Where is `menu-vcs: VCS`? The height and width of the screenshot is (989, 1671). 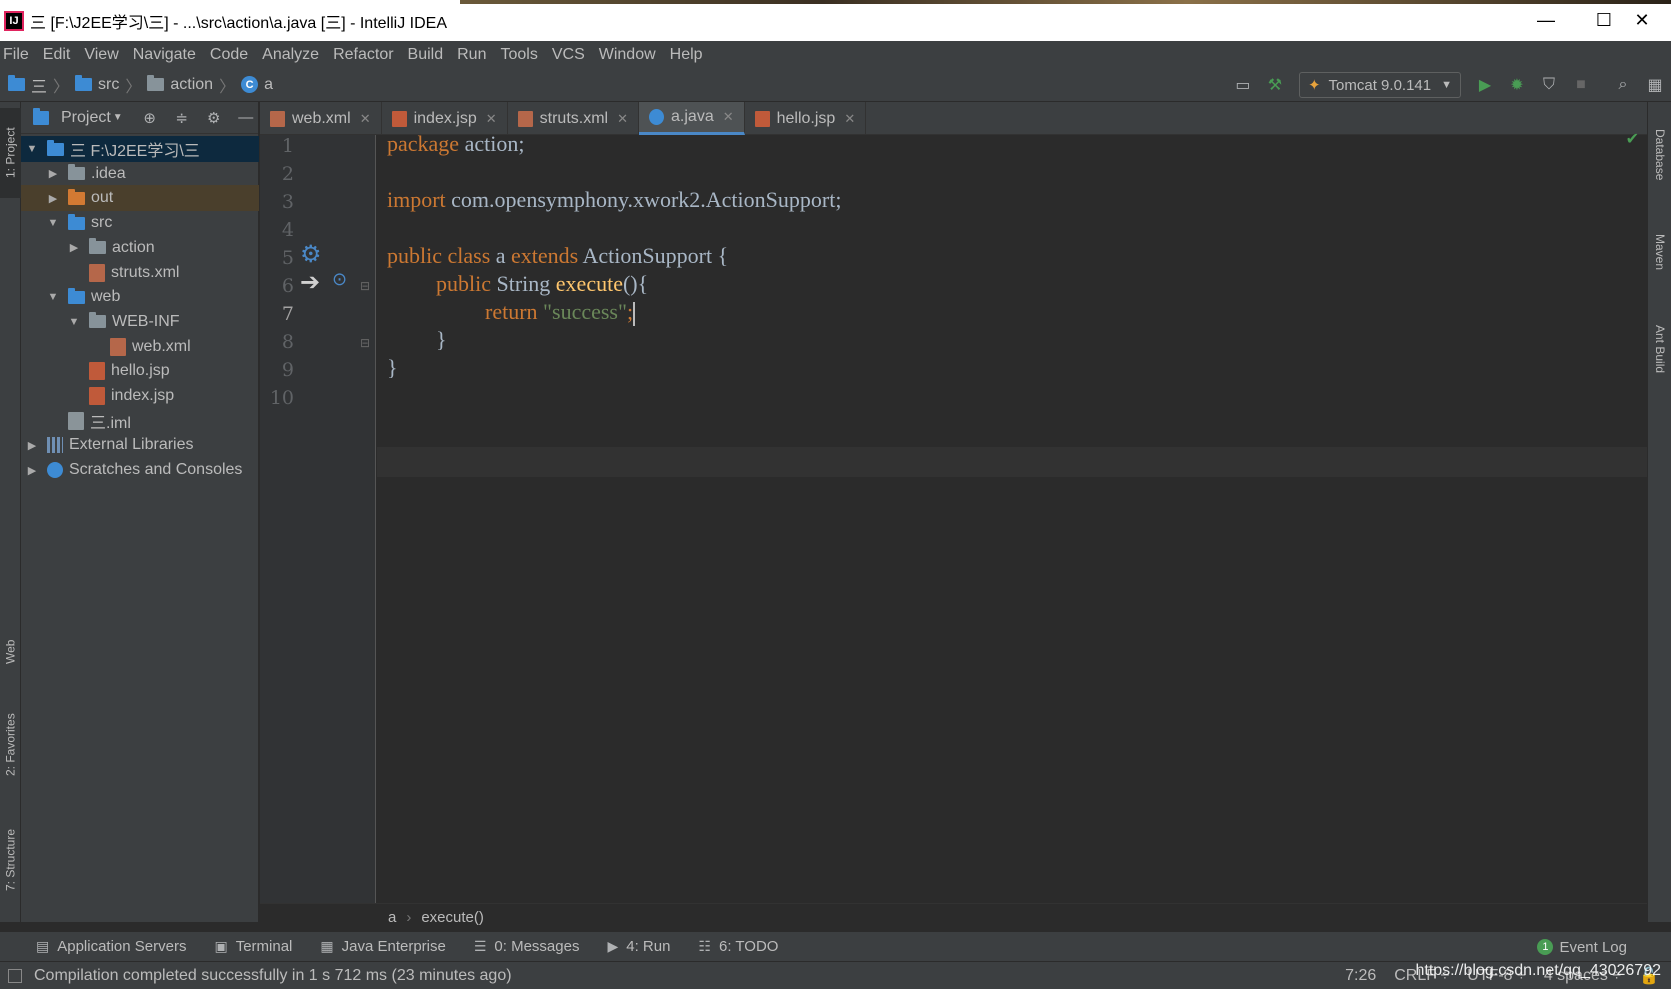
menu-vcs: VCS is located at coordinates (568, 55).